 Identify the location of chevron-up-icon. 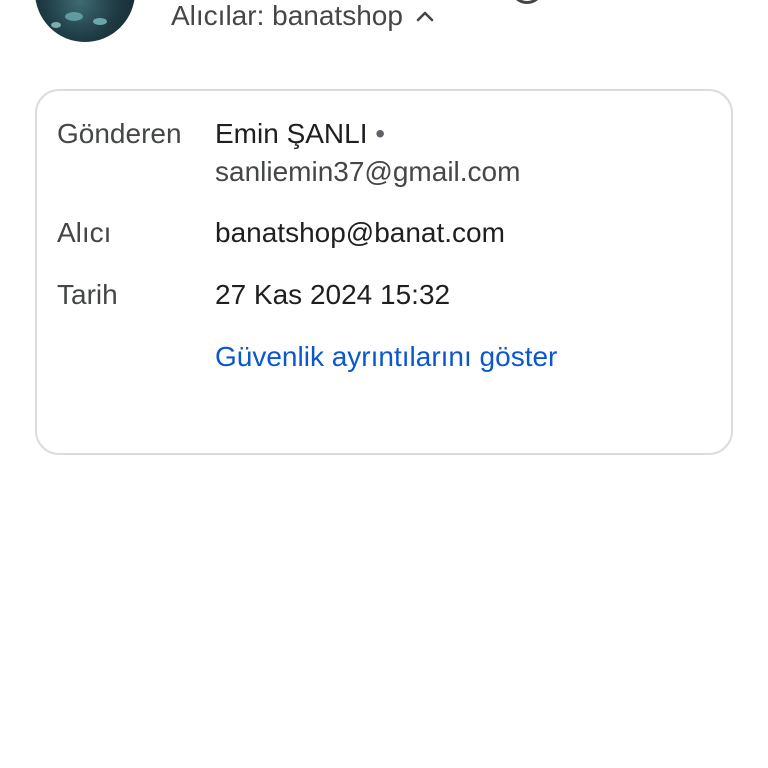
(425, 16).